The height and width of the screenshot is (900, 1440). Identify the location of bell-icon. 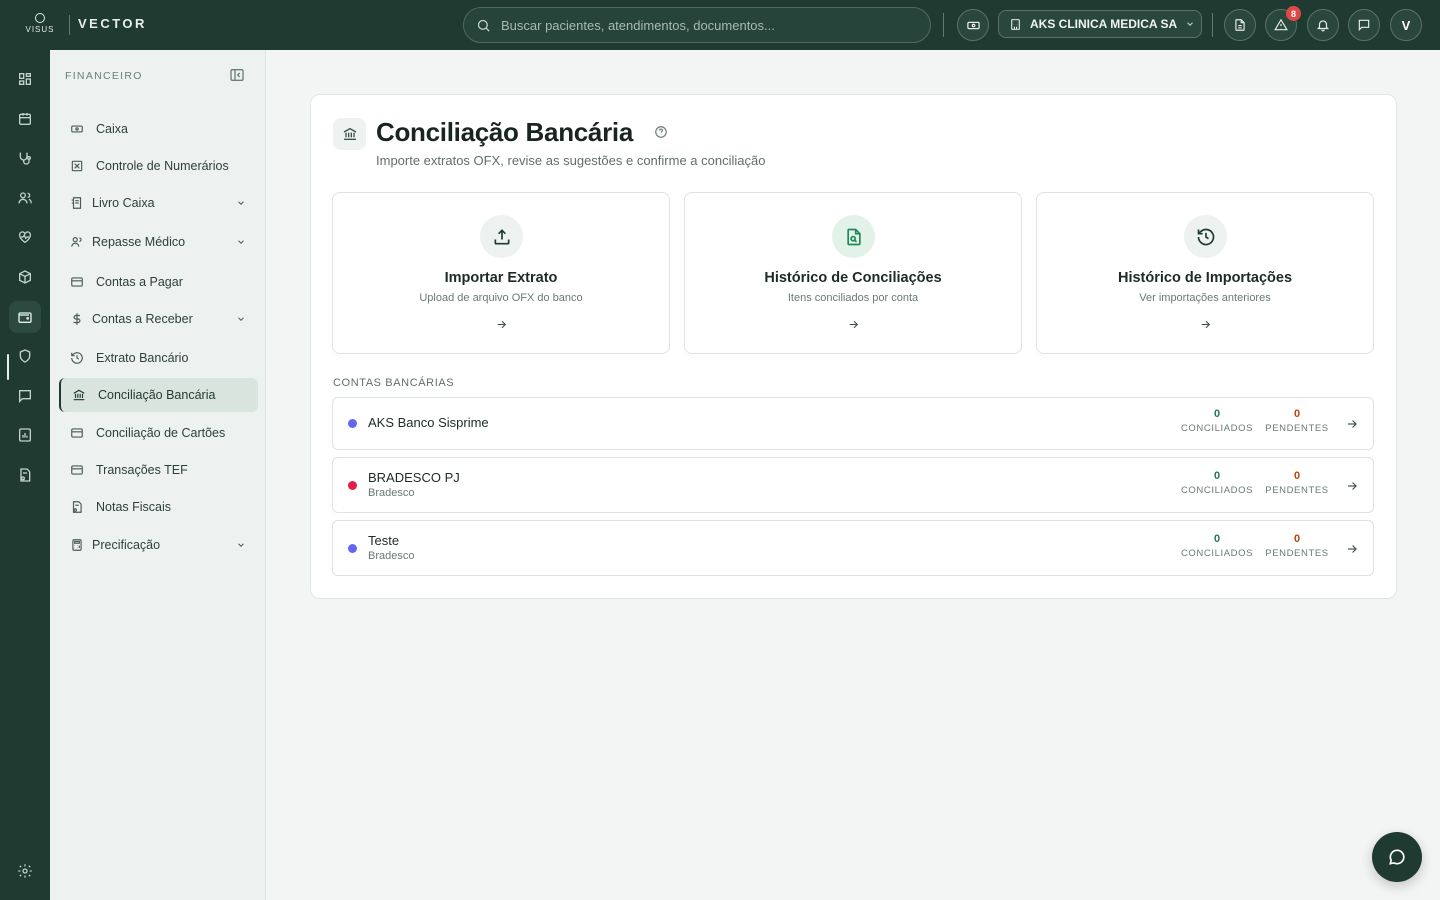
(1323, 26).